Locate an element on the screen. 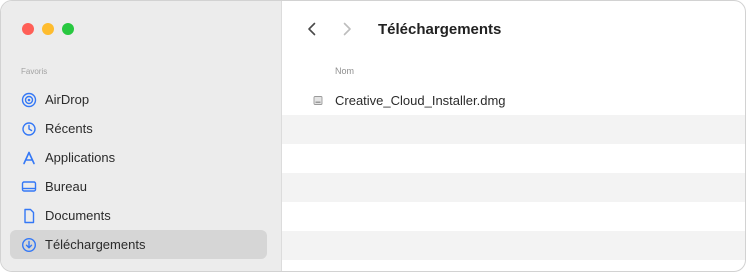 This screenshot has width=746, height=272. sidebar-item-label: Téléchargements is located at coordinates (95, 244).